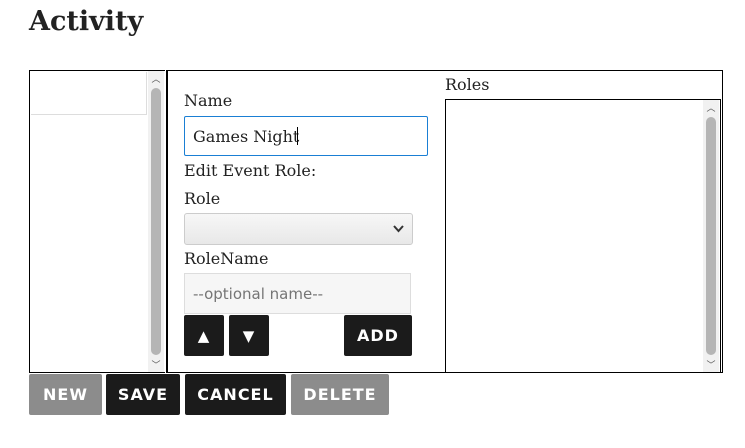  I want to click on chevron-down-icon, so click(398, 229).